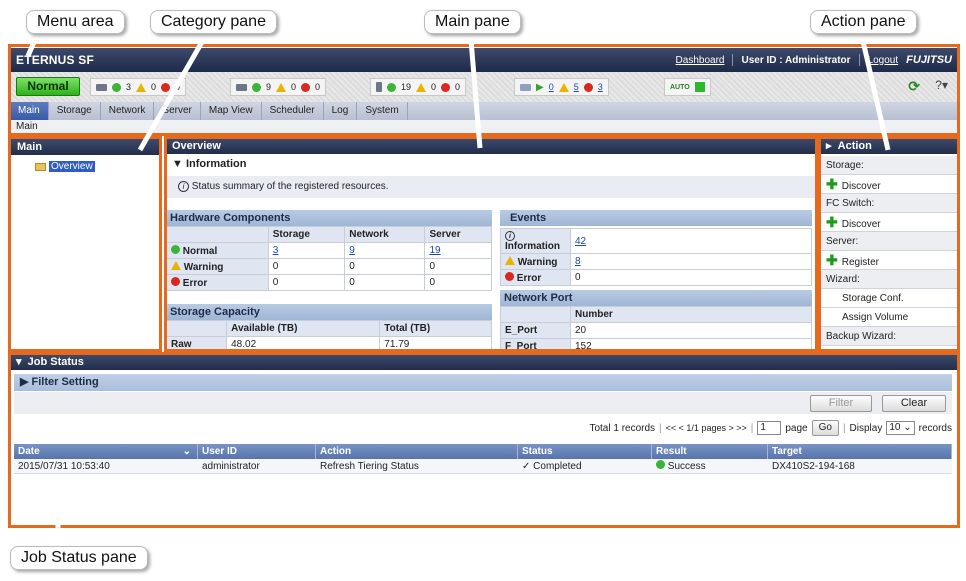 The image size is (966, 581). What do you see at coordinates (472, 22) in the screenshot?
I see `callout-main-pane: Main pane` at bounding box center [472, 22].